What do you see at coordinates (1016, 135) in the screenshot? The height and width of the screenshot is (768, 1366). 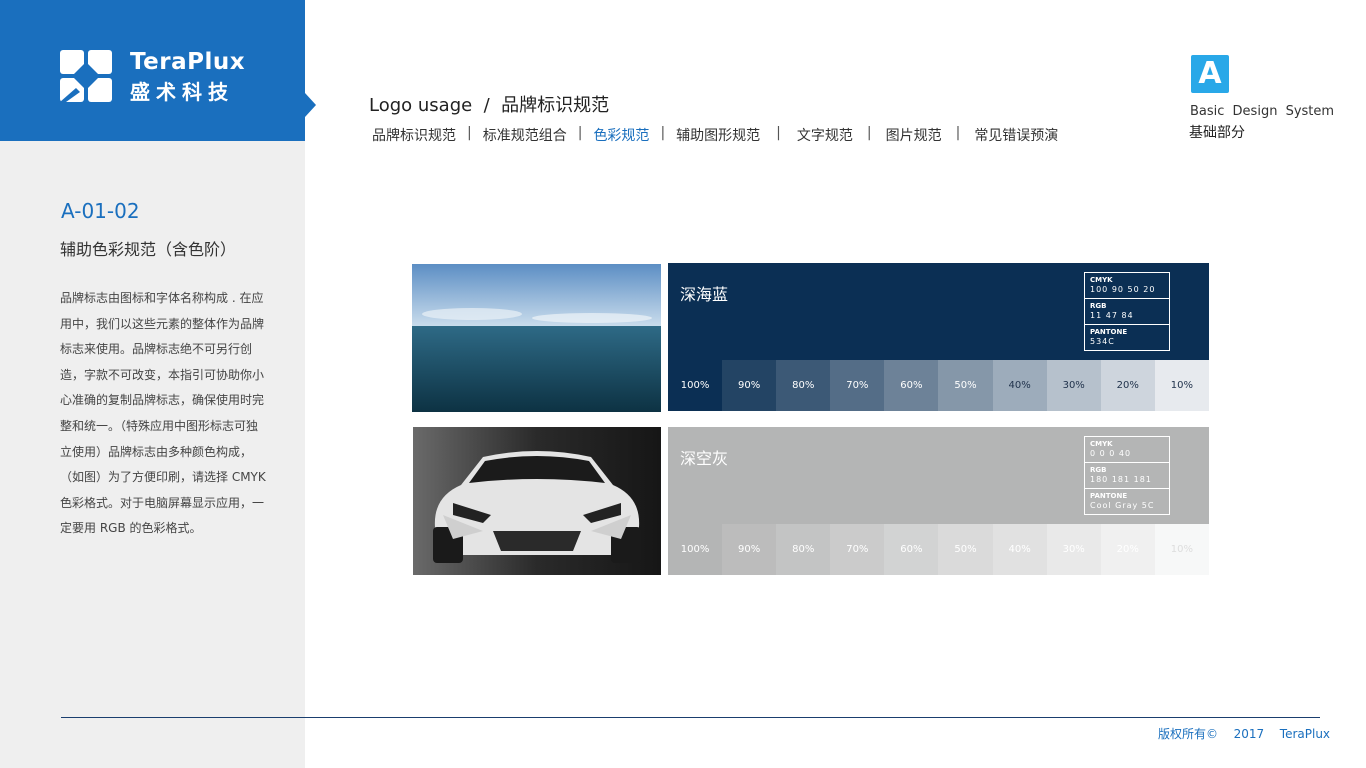 I see `nav-item-common-errors: 常见错误预演` at bounding box center [1016, 135].